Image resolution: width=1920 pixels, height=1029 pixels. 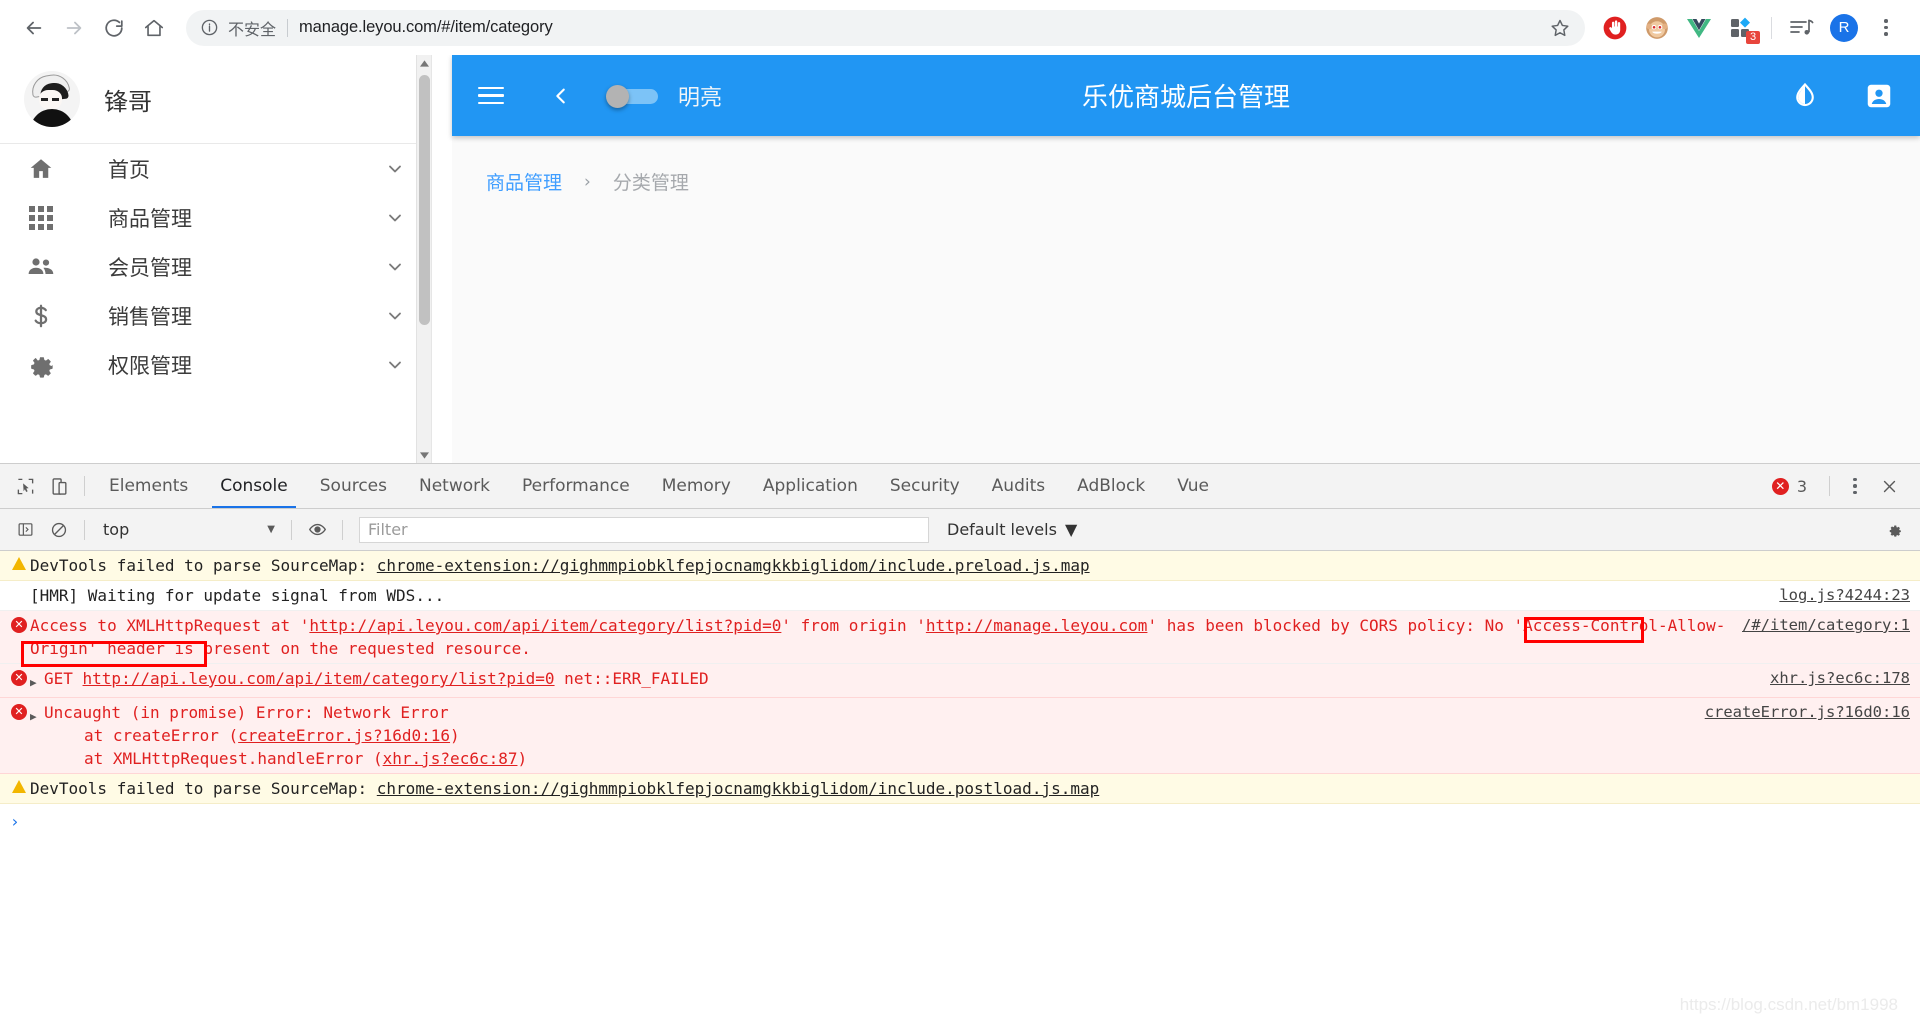 I want to click on tab-sources: Sources, so click(x=353, y=486).